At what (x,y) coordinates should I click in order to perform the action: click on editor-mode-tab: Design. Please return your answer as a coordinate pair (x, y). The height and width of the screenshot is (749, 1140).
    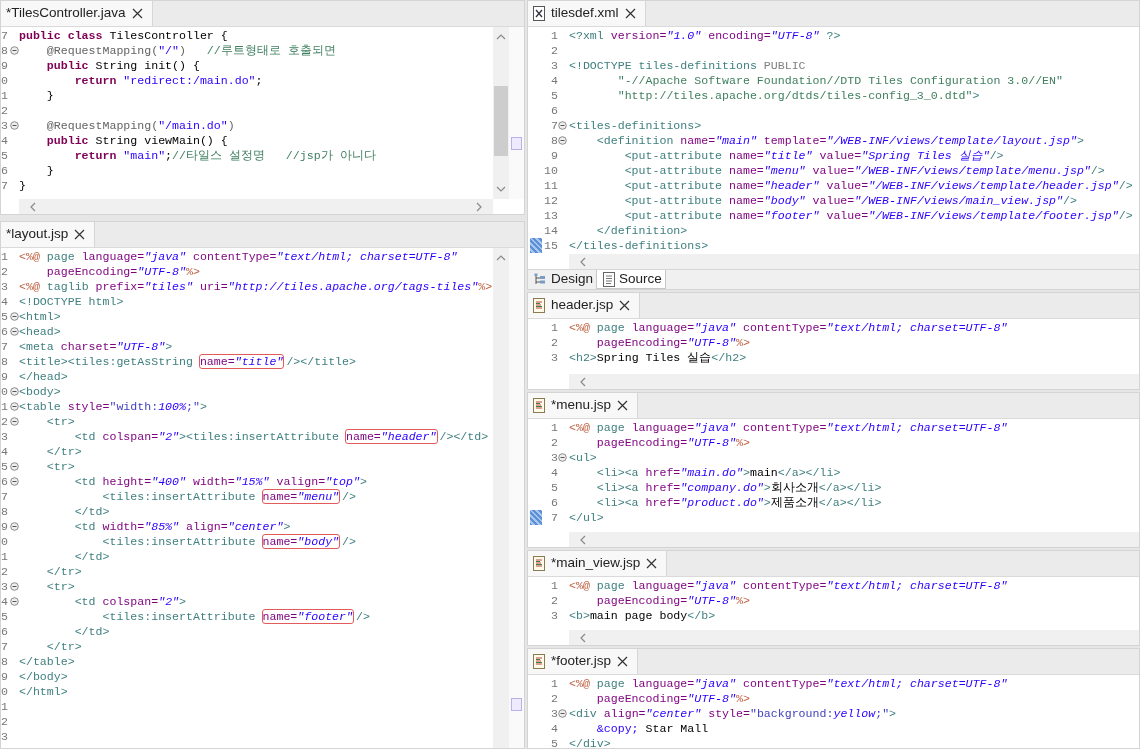
    Looking at the image, I should click on (562, 279).